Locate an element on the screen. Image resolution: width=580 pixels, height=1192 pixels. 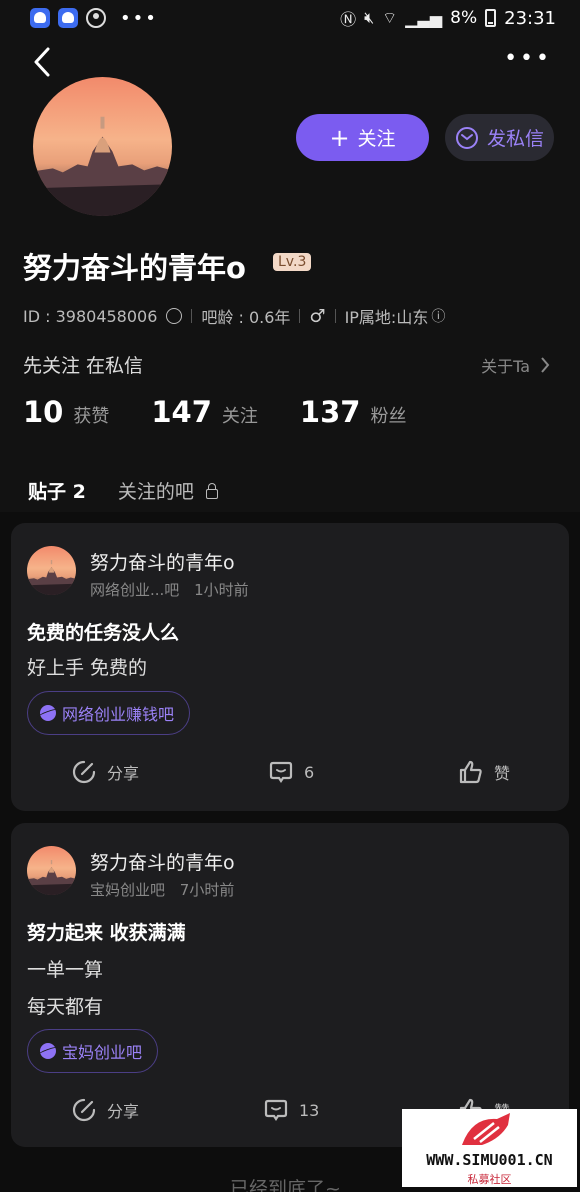
battery-percent: 8% is located at coordinates (464, 18).